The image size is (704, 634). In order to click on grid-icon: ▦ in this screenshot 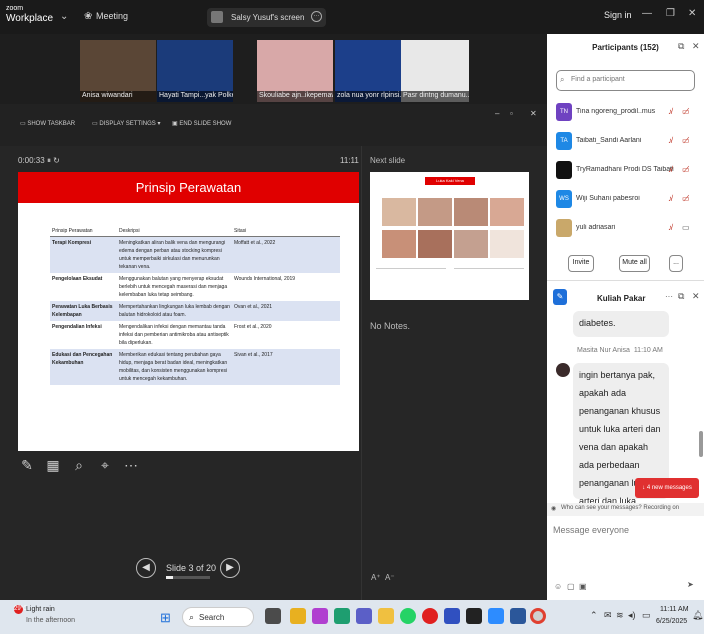, I will do `click(53, 467)`.